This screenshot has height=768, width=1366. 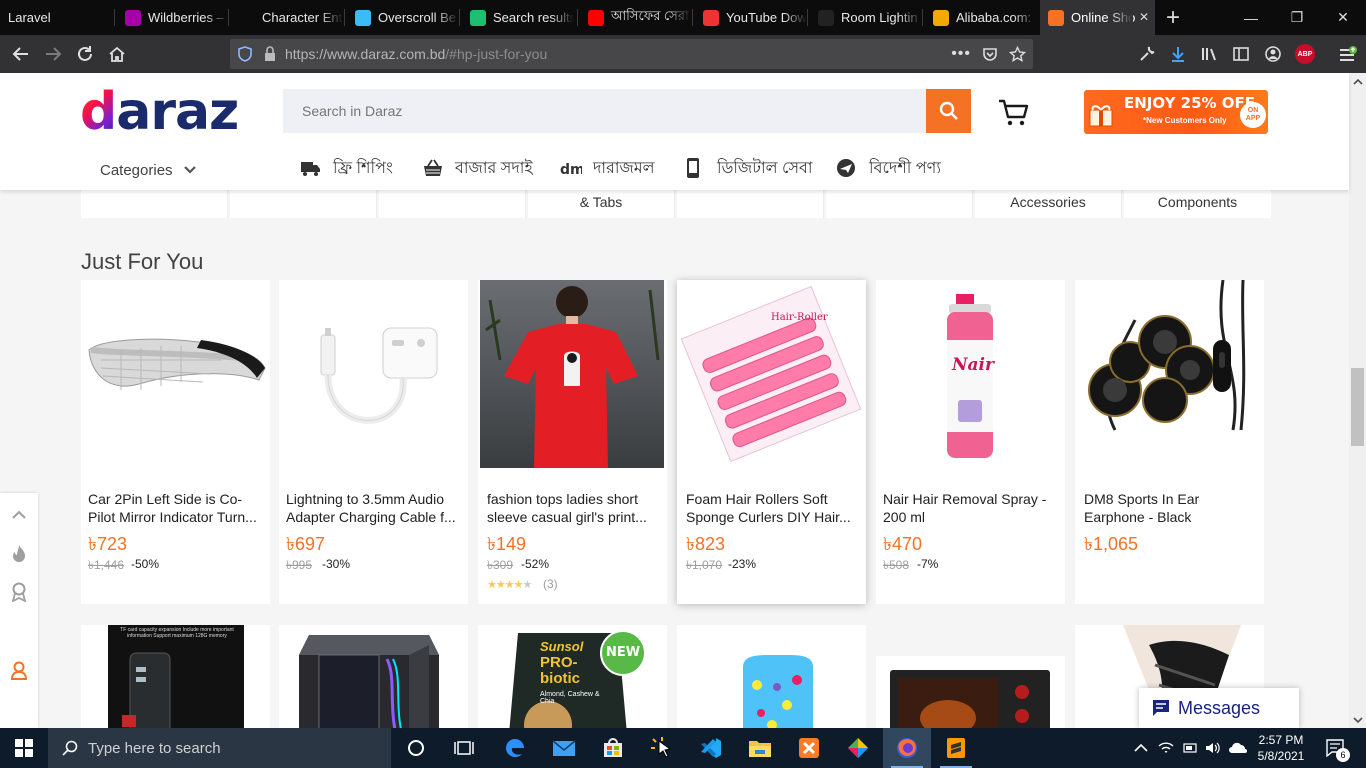 I want to click on scroll-top-button, so click(x=19, y=515).